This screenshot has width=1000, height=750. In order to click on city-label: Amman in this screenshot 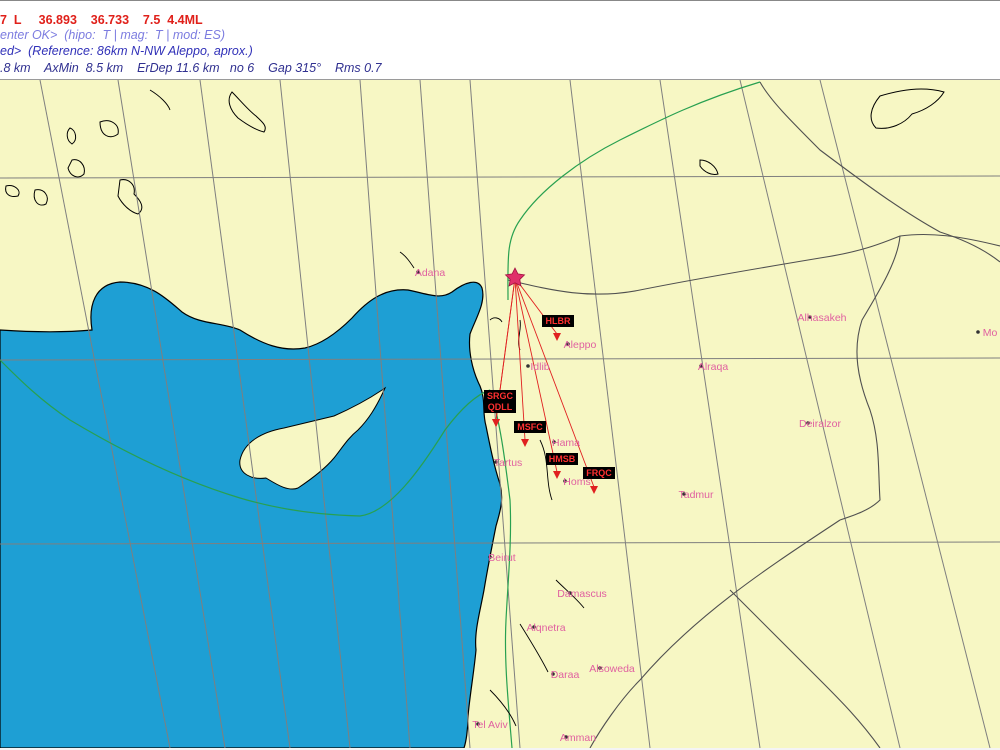, I will do `click(578, 738)`.